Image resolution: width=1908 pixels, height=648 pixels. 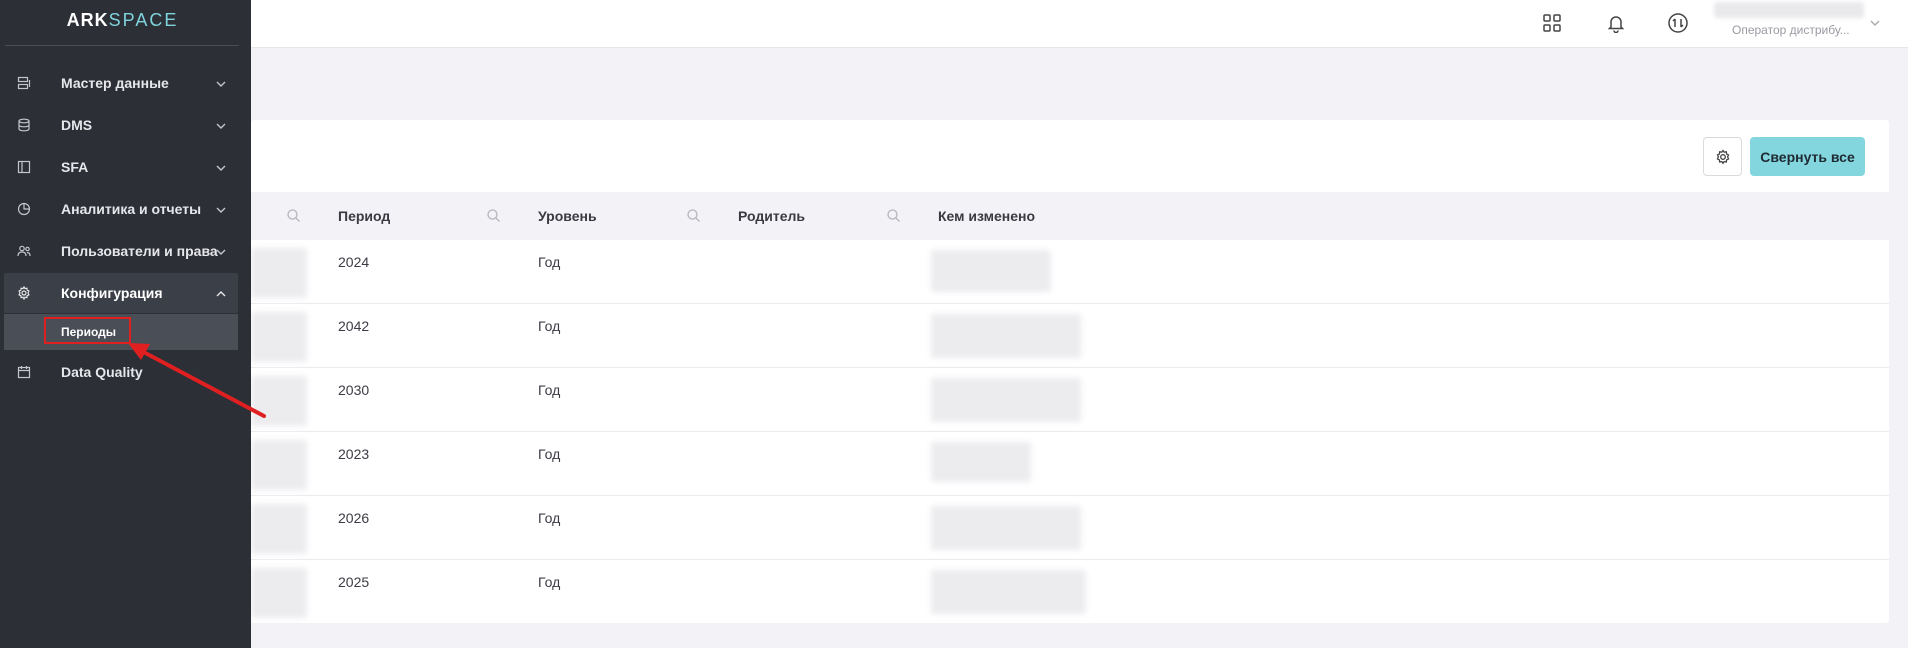 I want to click on table-row: 2024 Год, so click(x=1070, y=272).